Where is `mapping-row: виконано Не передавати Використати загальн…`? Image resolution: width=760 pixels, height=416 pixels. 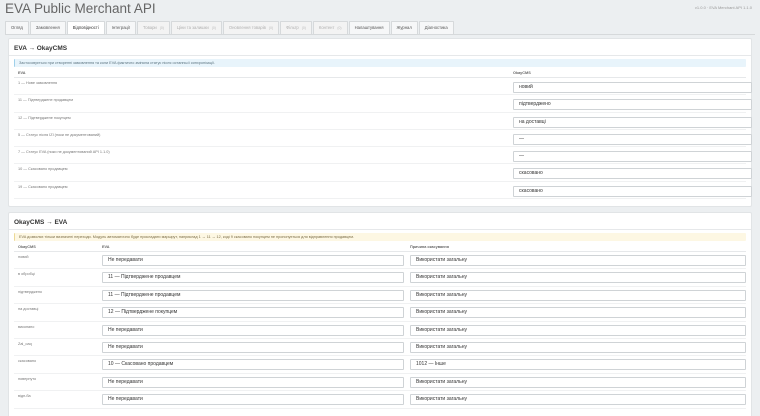
mapping-row: виконано Не передавати Використати загальн… is located at coordinates (380, 330).